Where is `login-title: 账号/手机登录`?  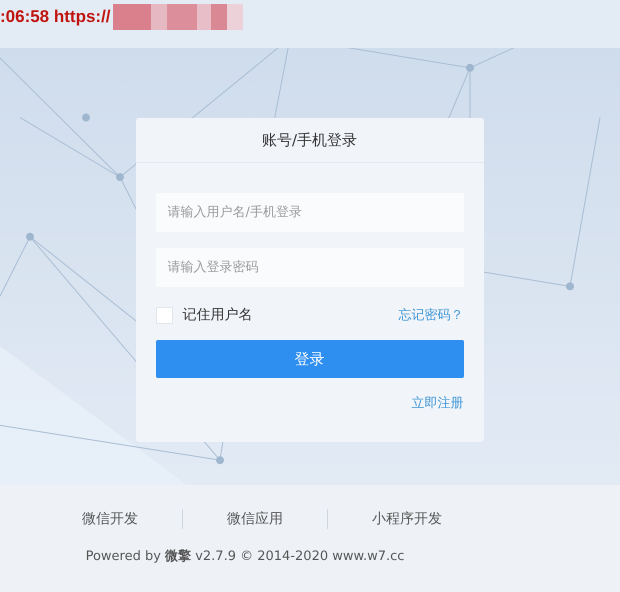 login-title: 账号/手机登录 is located at coordinates (310, 140).